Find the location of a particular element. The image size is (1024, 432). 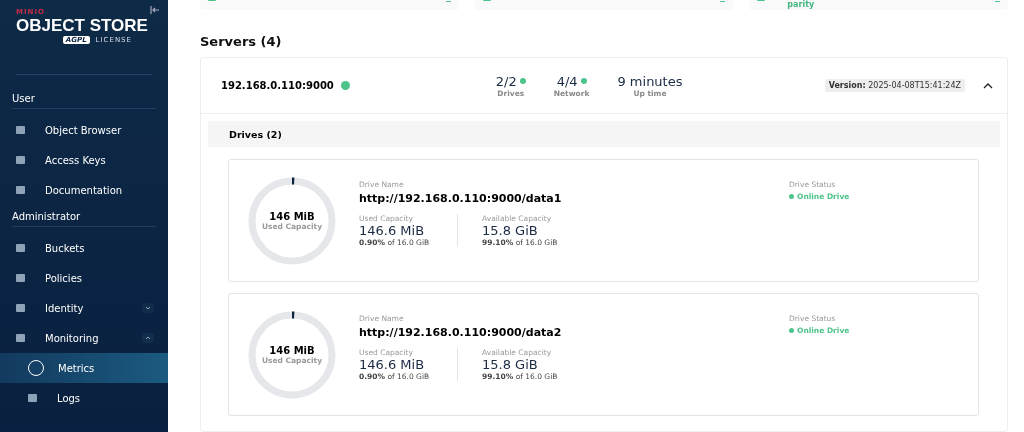

section-title: User is located at coordinates (23, 98).